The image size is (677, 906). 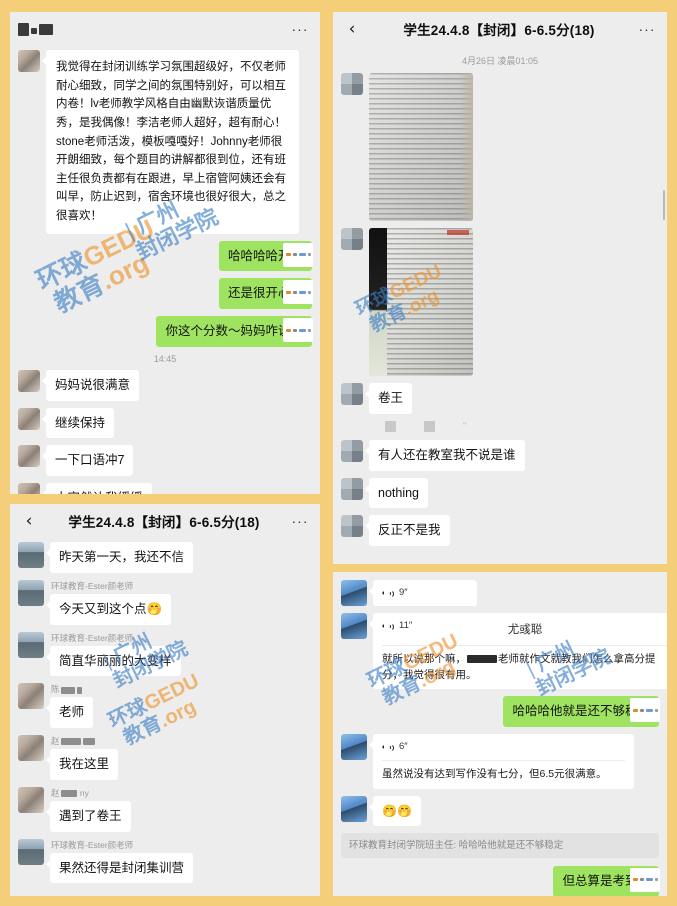 I want to click on message-row: 有人还在教室我不说是谁, so click(x=500, y=455).